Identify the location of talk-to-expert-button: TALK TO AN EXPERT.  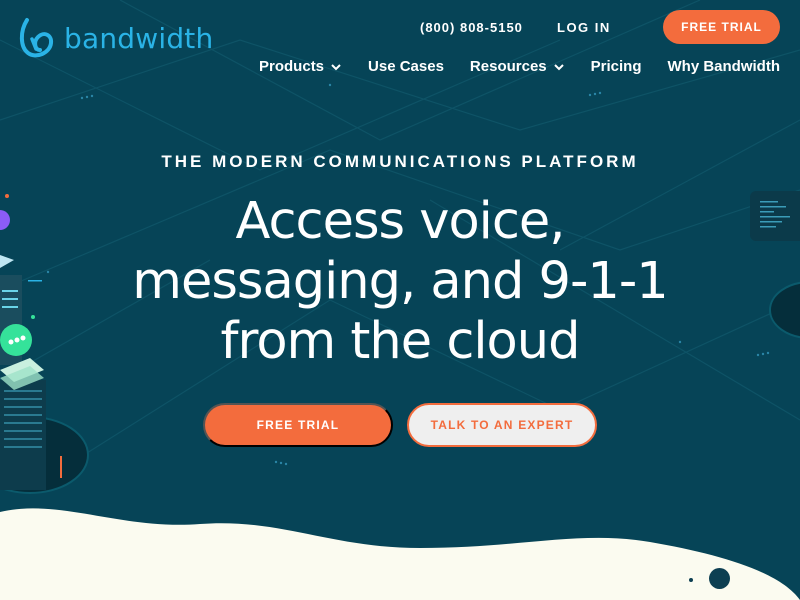
(502, 425).